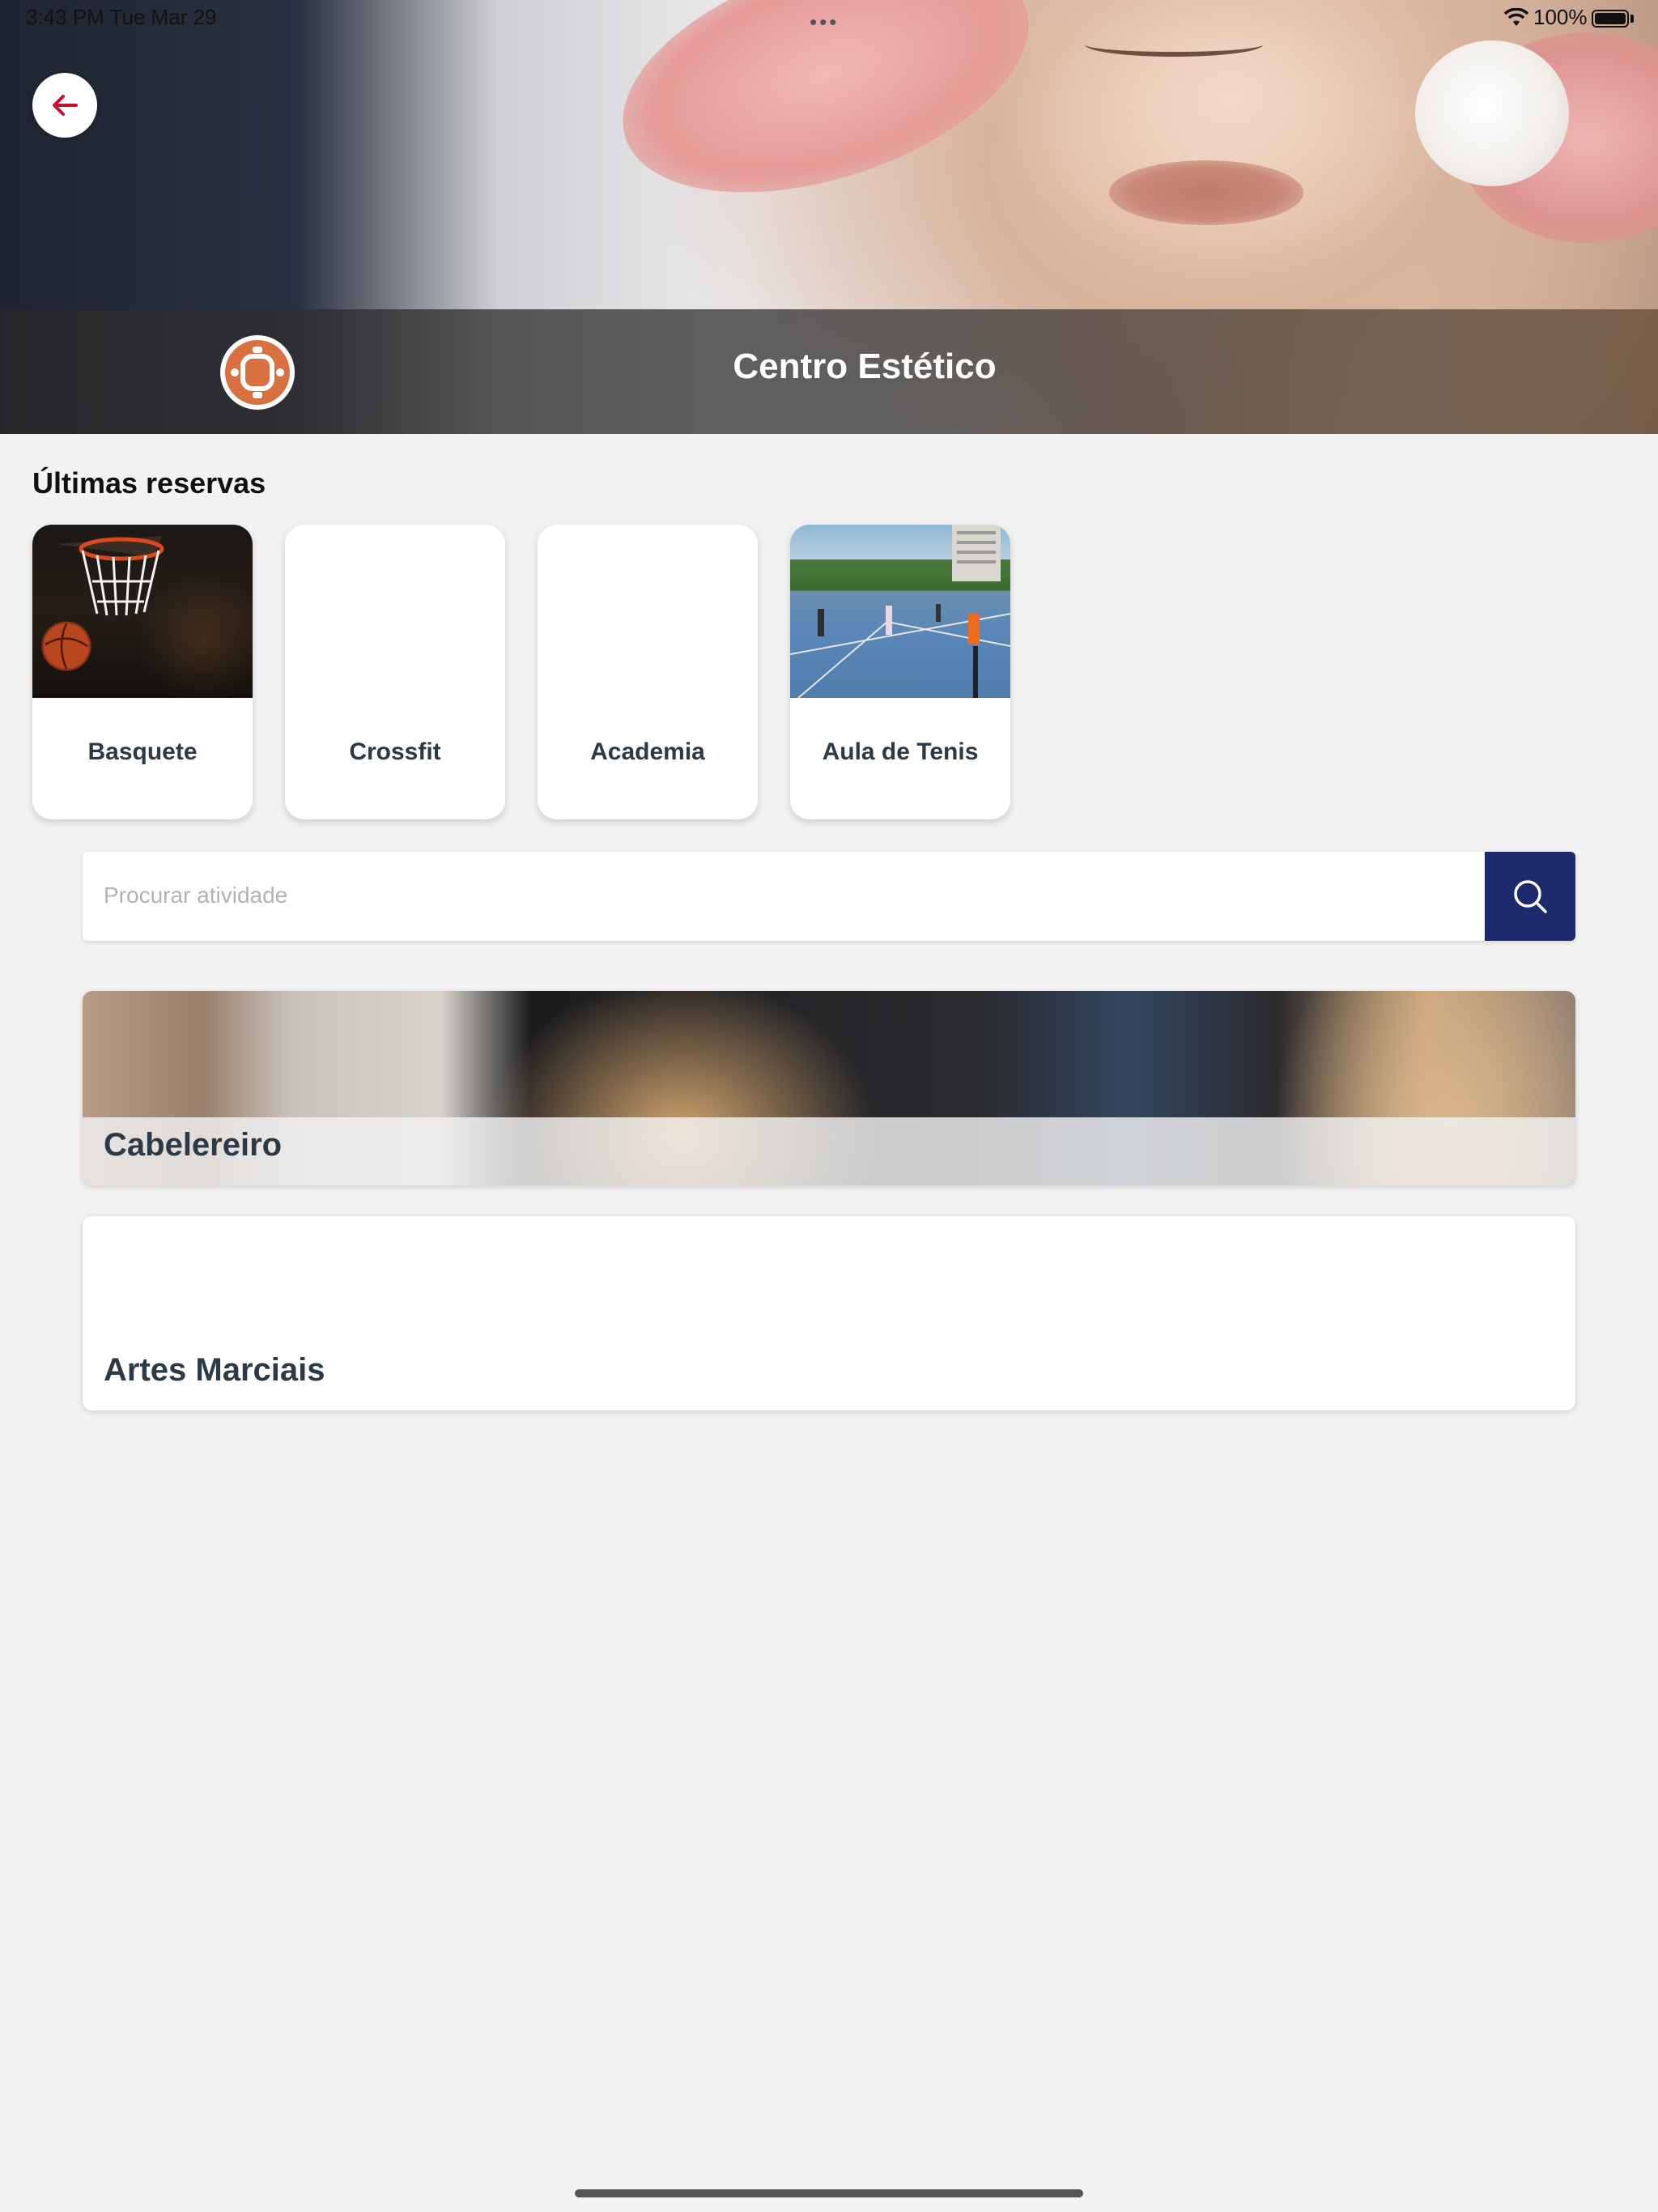 The height and width of the screenshot is (2212, 1658). I want to click on category-card-cabelereiro: Cabelereiro, so click(829, 1088).